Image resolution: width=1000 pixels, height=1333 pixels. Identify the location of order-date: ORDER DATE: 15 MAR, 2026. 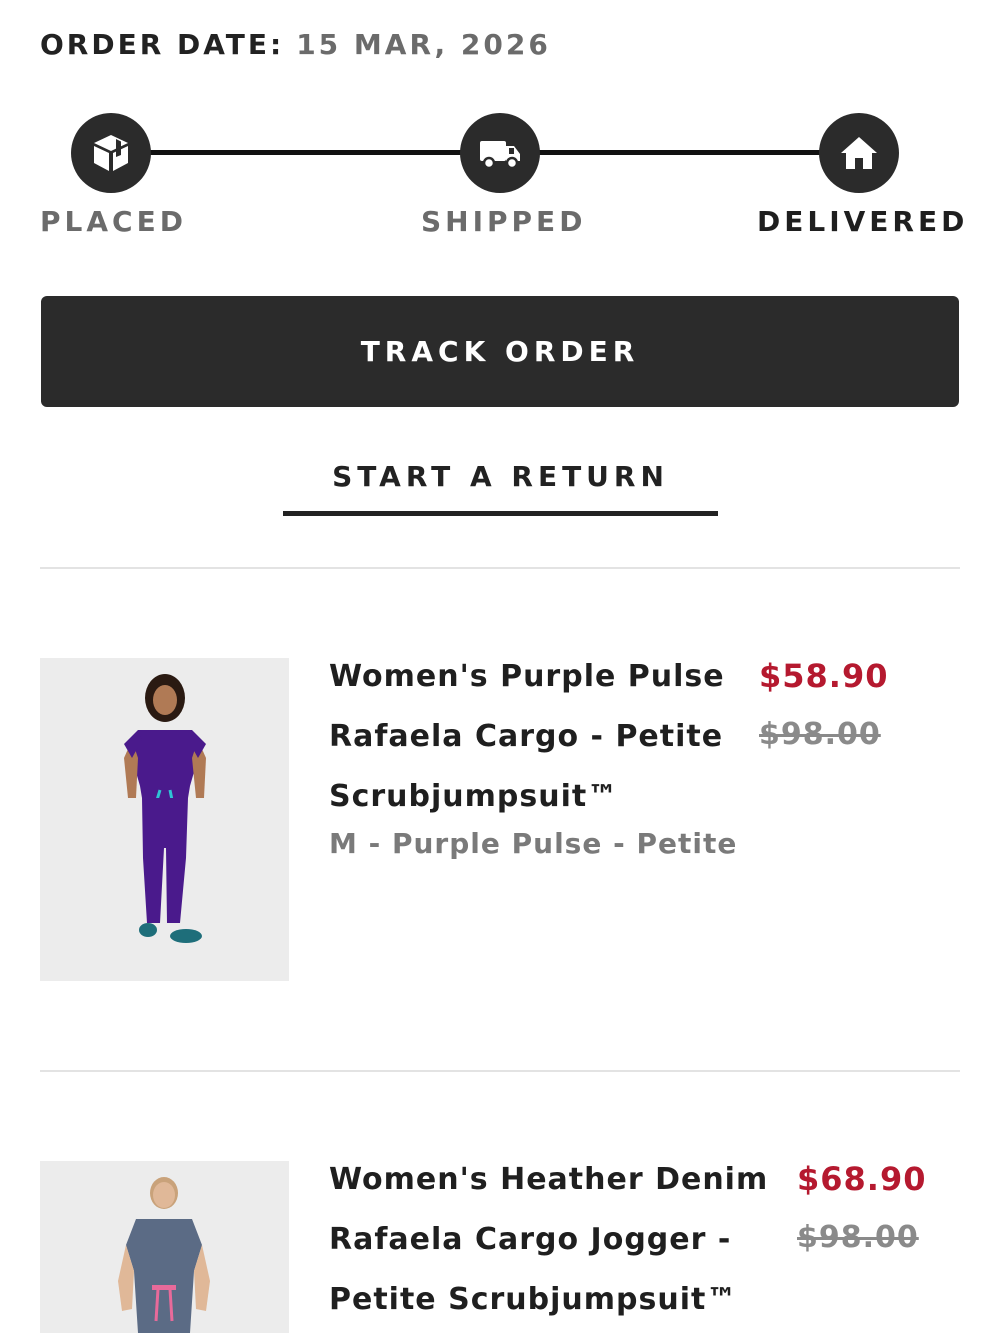
(295, 44).